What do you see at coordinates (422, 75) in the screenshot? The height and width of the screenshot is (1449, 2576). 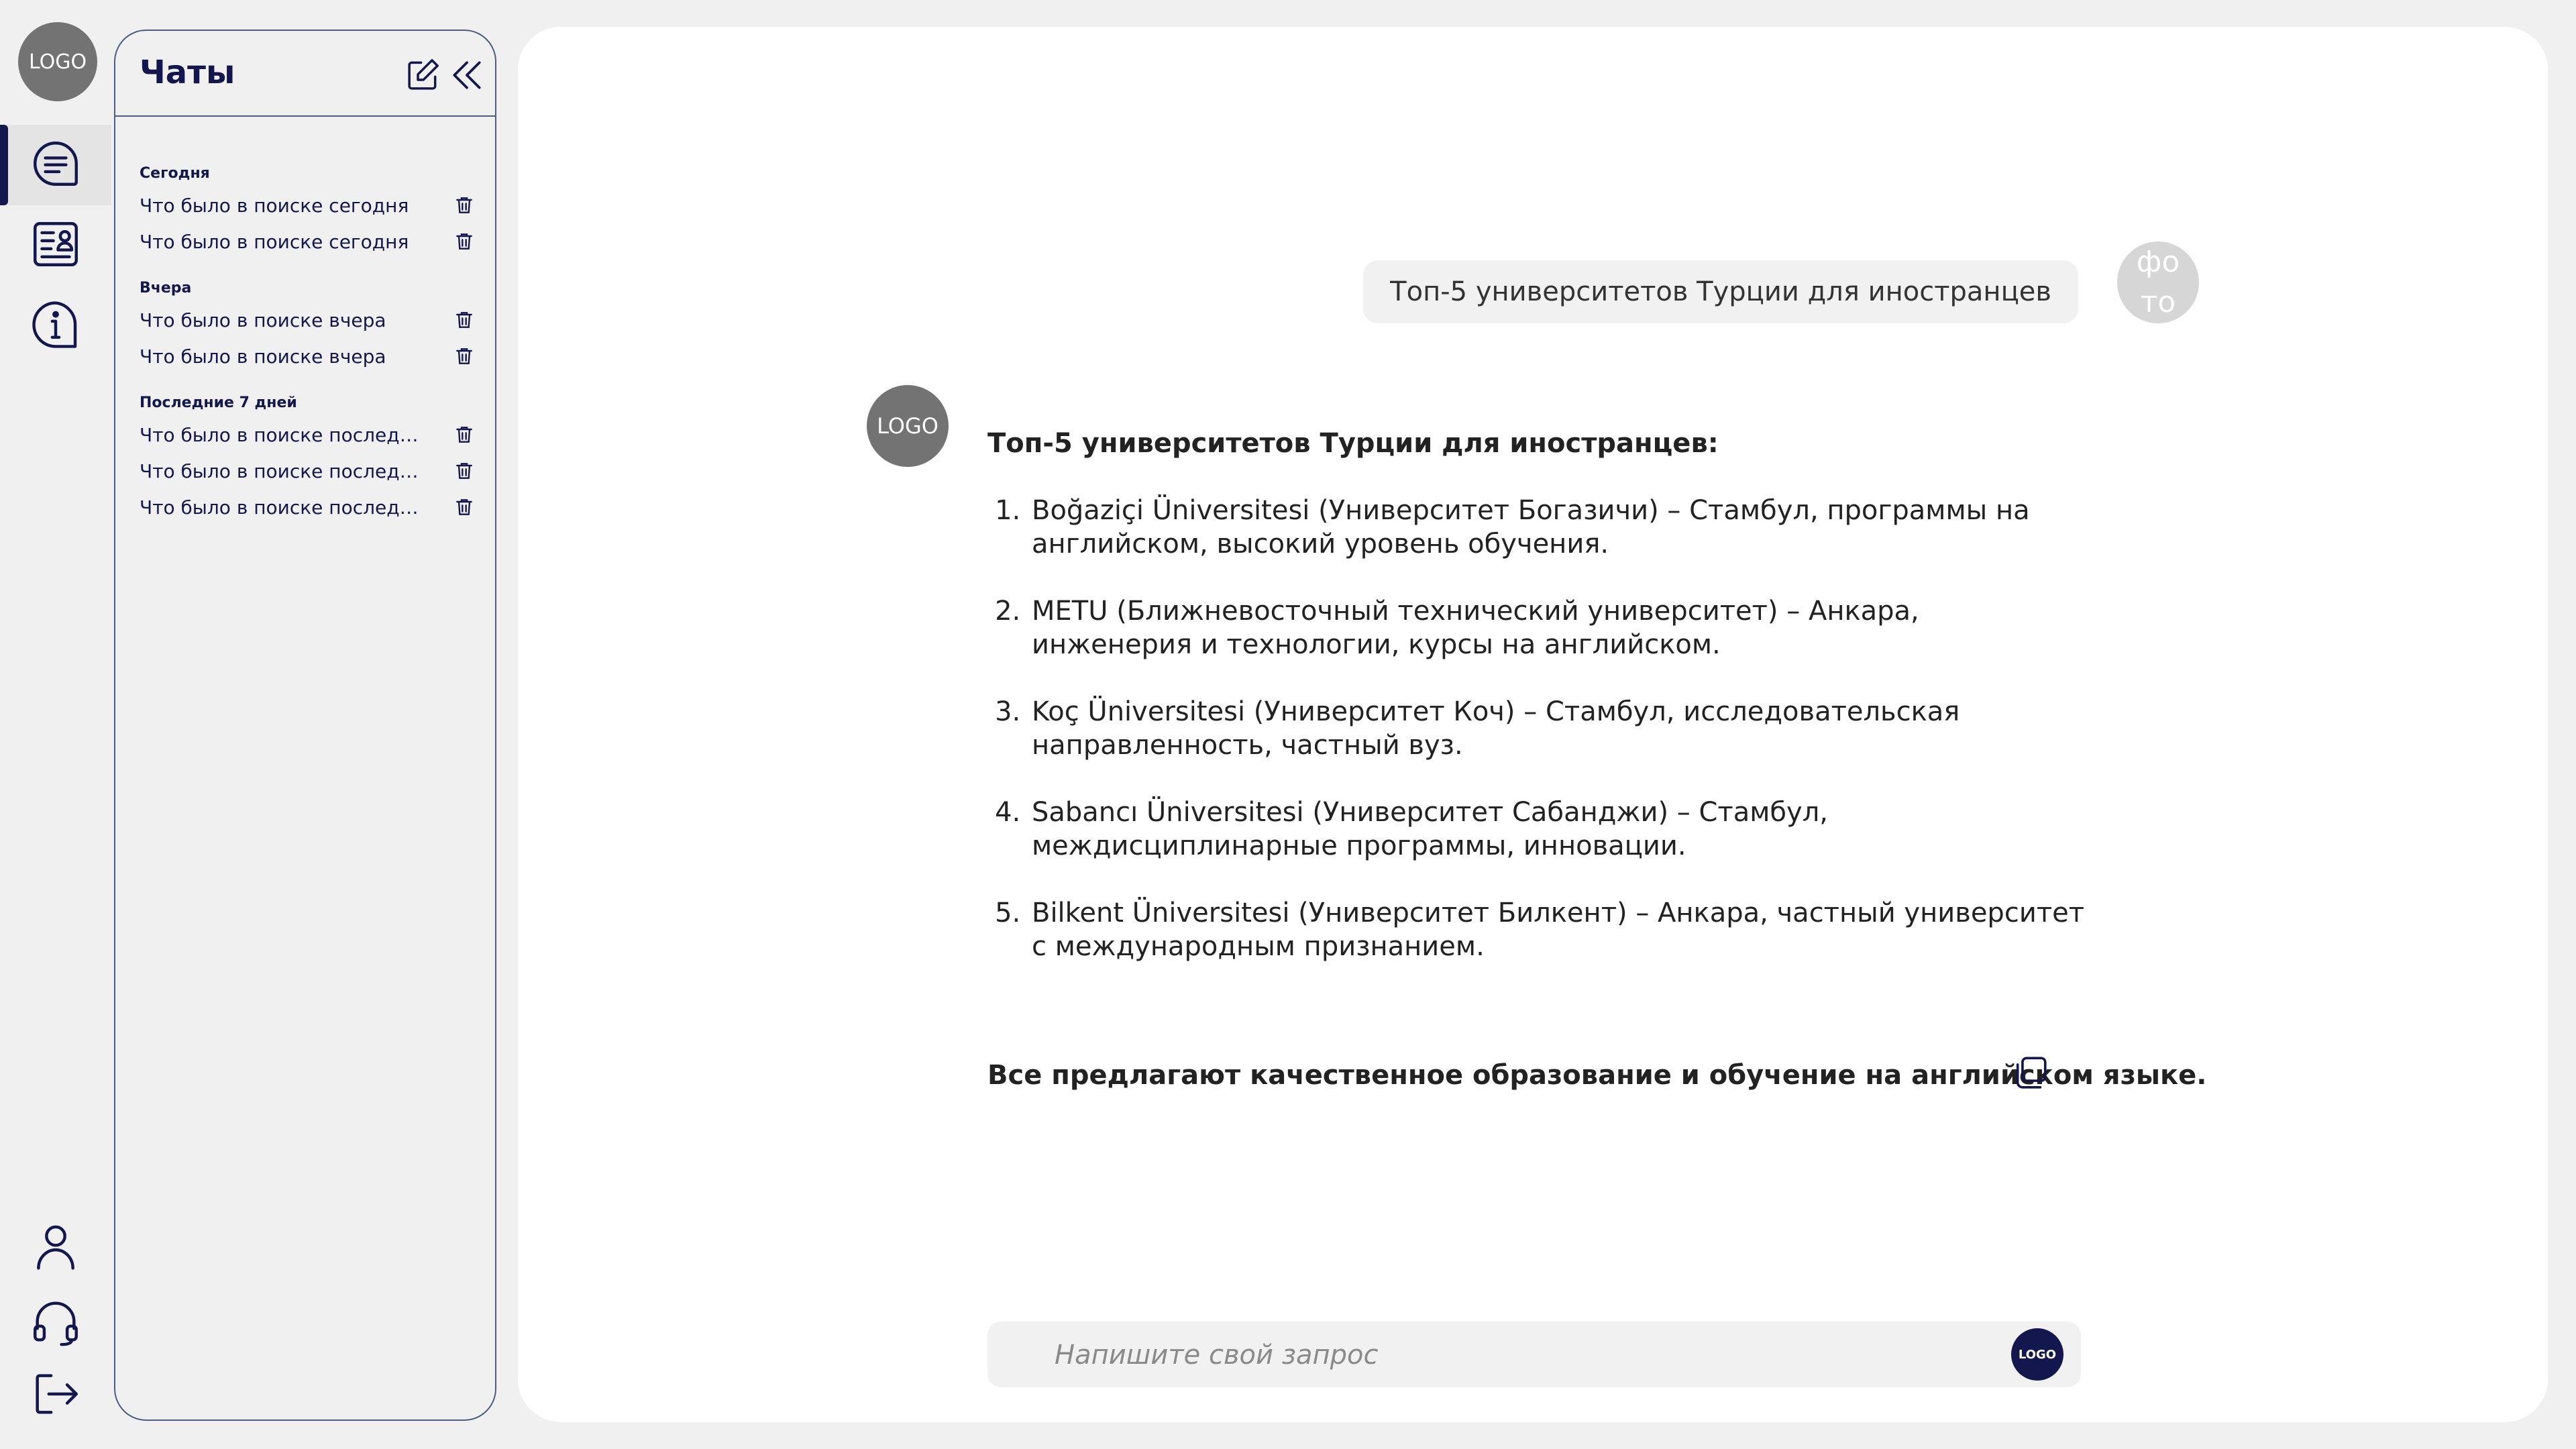 I see `new-chat-icon` at bounding box center [422, 75].